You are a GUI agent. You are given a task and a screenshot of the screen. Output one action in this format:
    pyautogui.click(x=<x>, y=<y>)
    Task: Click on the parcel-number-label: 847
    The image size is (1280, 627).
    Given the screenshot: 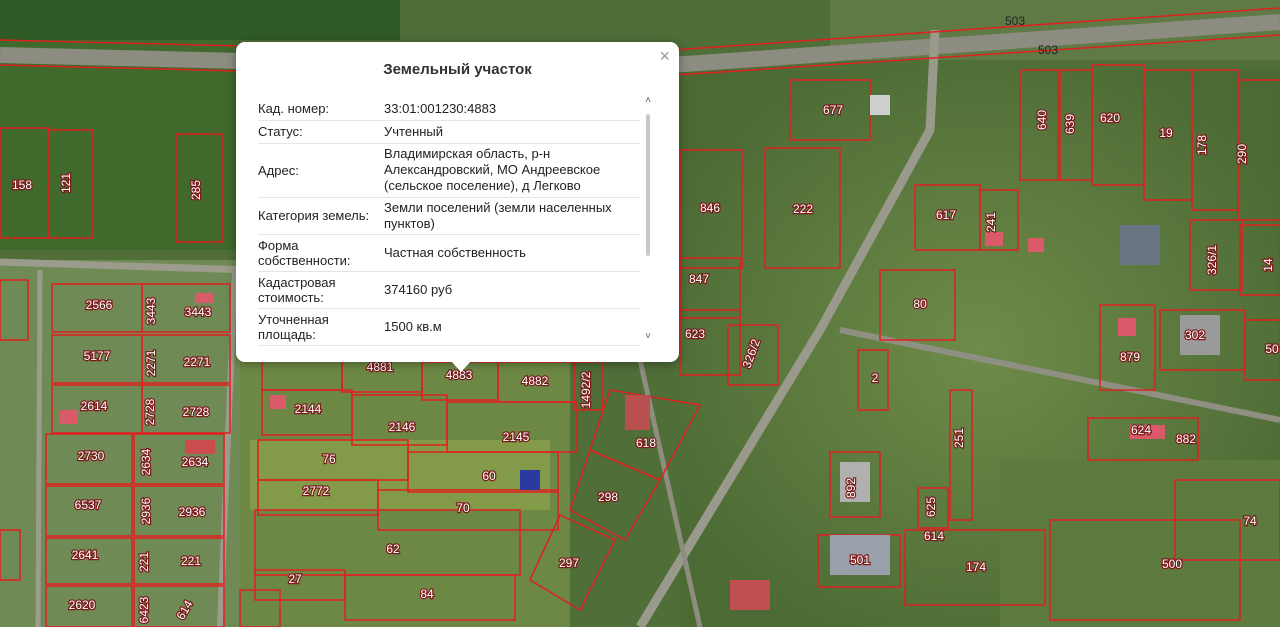 What is the action you would take?
    pyautogui.click(x=699, y=279)
    